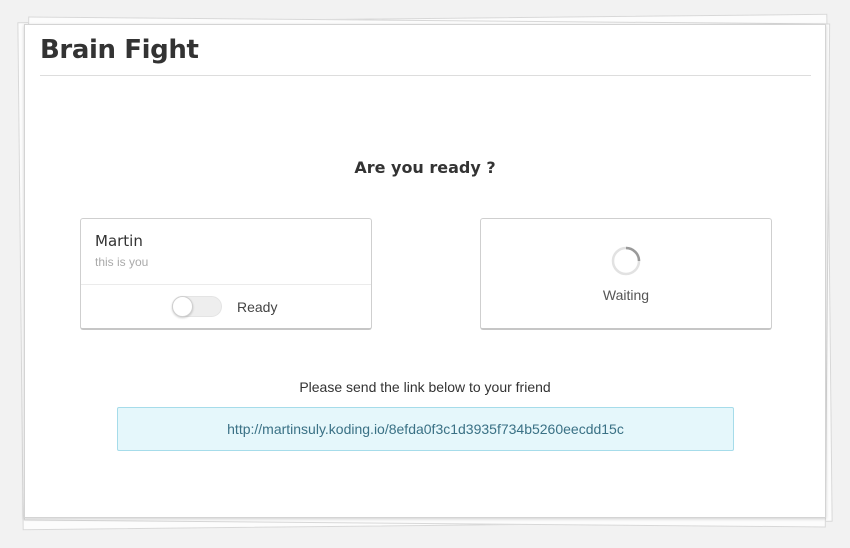 Image resolution: width=850 pixels, height=548 pixels. Describe the element at coordinates (425, 167) in the screenshot. I see `ready-question: Are you ready ?` at that location.